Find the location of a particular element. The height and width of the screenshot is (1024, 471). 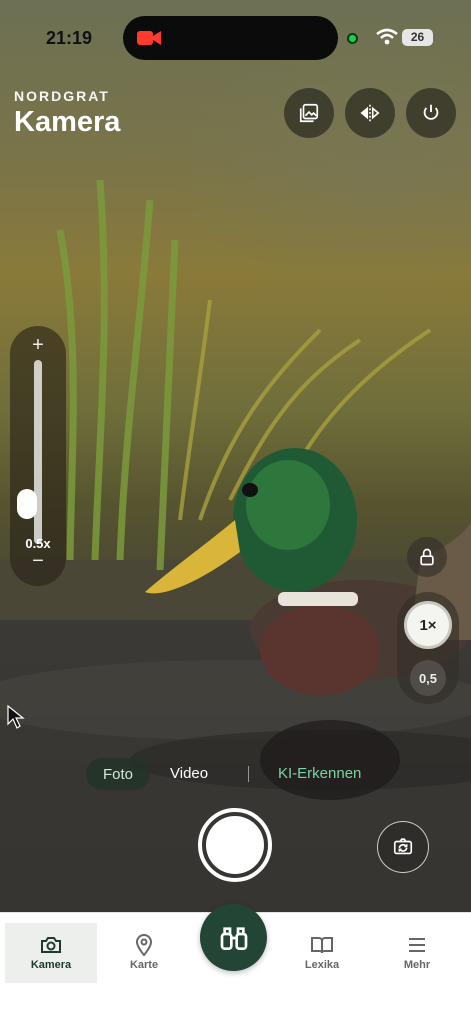

zoom-slider-thumb is located at coordinates (27, 504).